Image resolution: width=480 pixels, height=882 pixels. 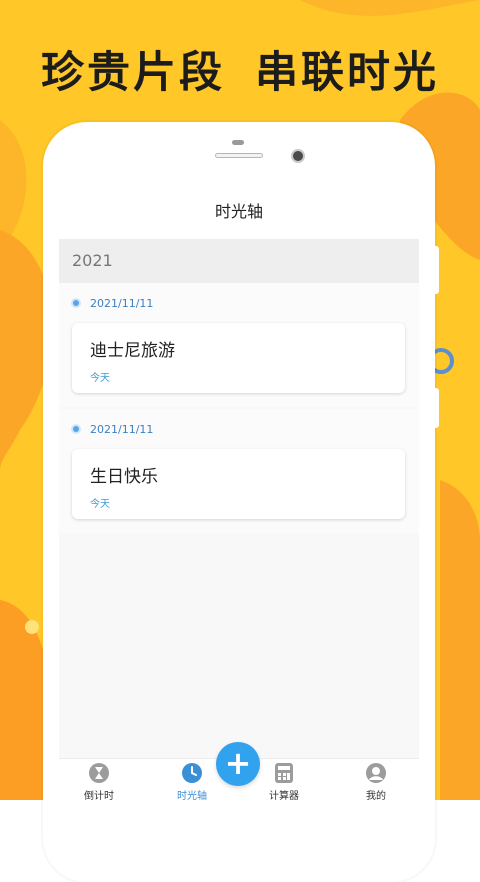 What do you see at coordinates (238, 484) in the screenshot?
I see `event-card: 生日快乐 今天` at bounding box center [238, 484].